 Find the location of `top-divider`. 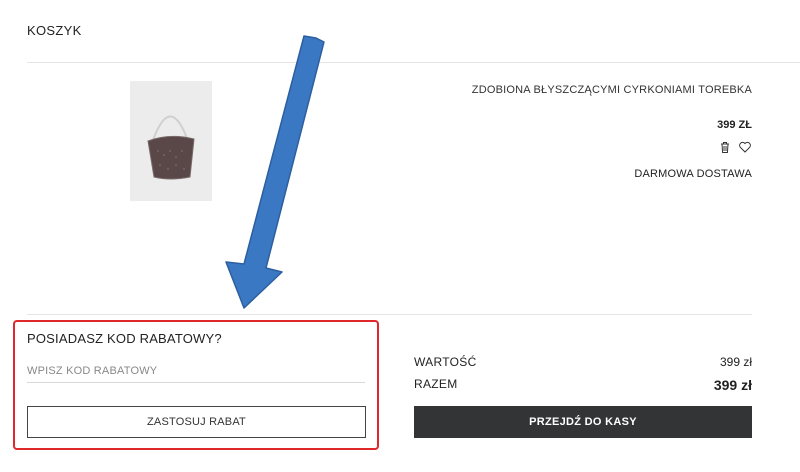

top-divider is located at coordinates (413, 62).